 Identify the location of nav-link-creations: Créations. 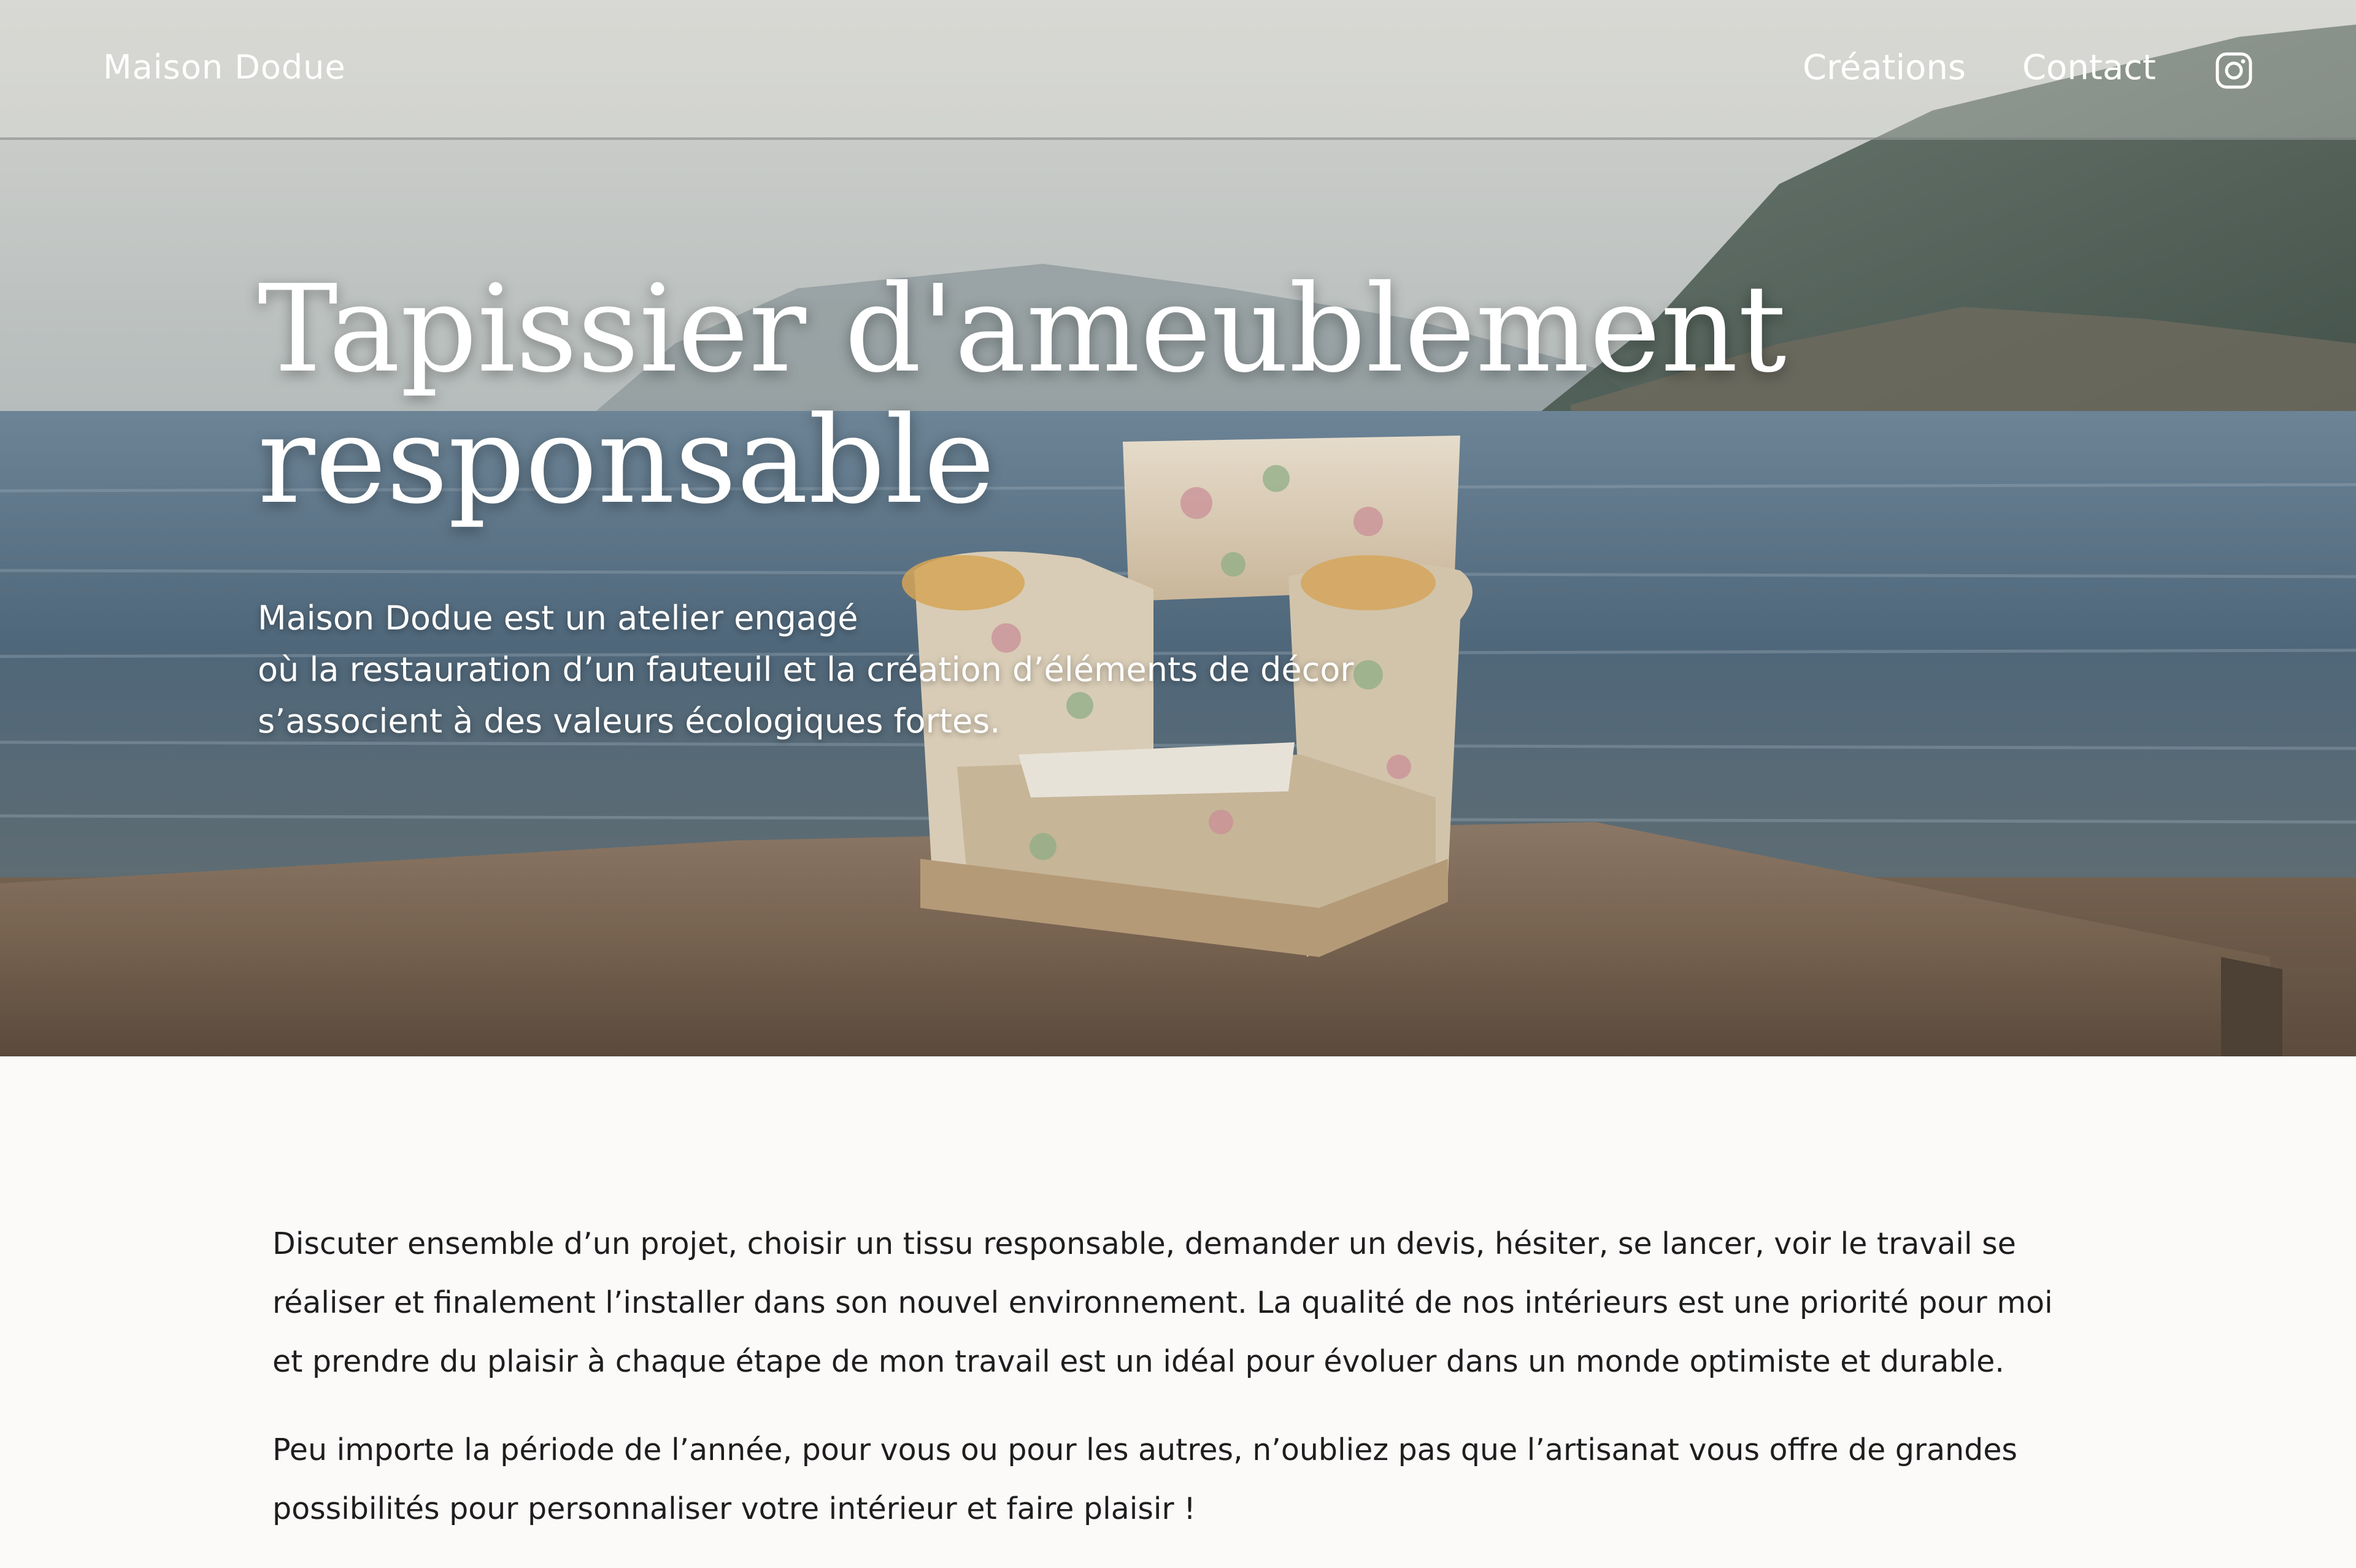
(1884, 68).